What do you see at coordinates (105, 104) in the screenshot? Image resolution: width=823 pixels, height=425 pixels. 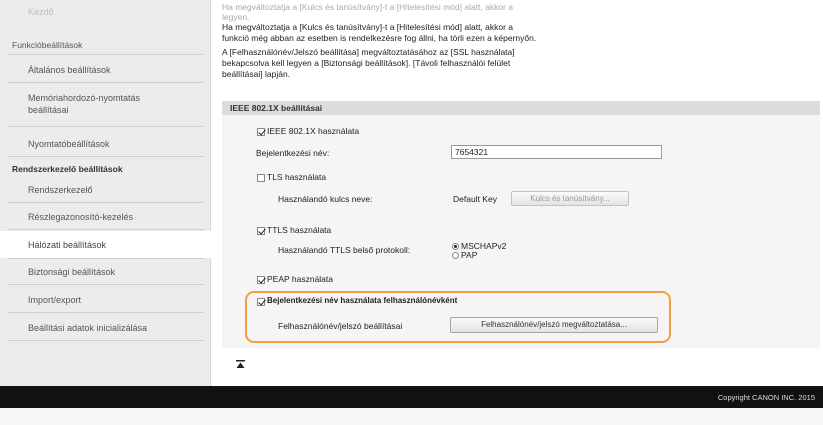 I see `sidebar-item-memory-print: Memóriahordozó-nyomtatás beállításai` at bounding box center [105, 104].